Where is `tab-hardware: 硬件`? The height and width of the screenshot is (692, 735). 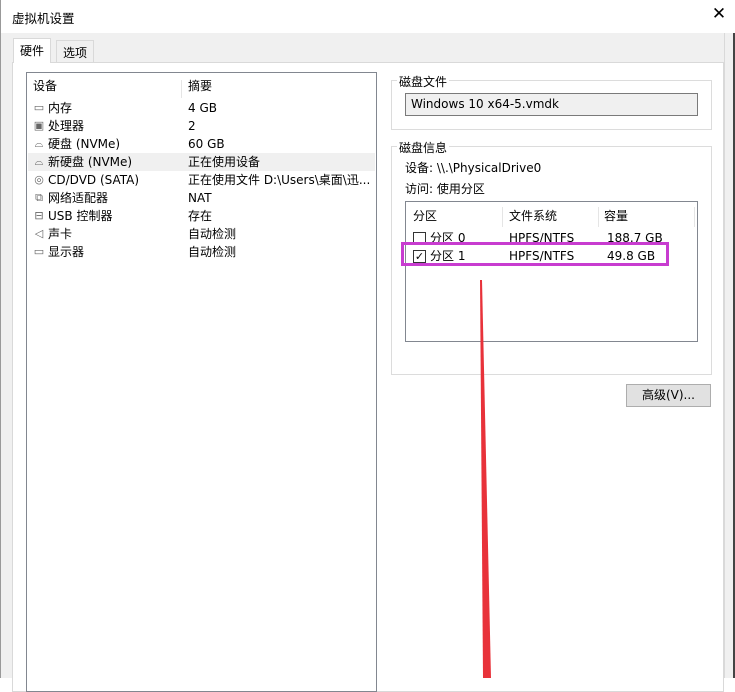 tab-hardware: 硬件 is located at coordinates (32, 50).